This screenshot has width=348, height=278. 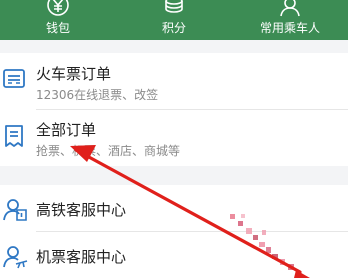 I want to click on train-orders-title: 火车票订单, so click(x=74, y=74).